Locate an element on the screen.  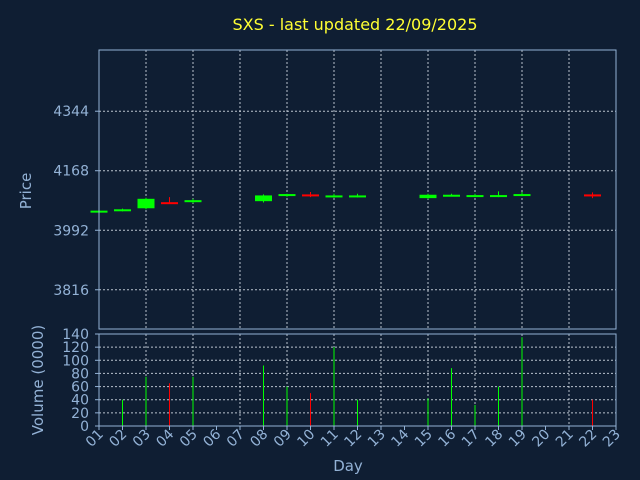
day-tick-label: 18 is located at coordinates (494, 439).